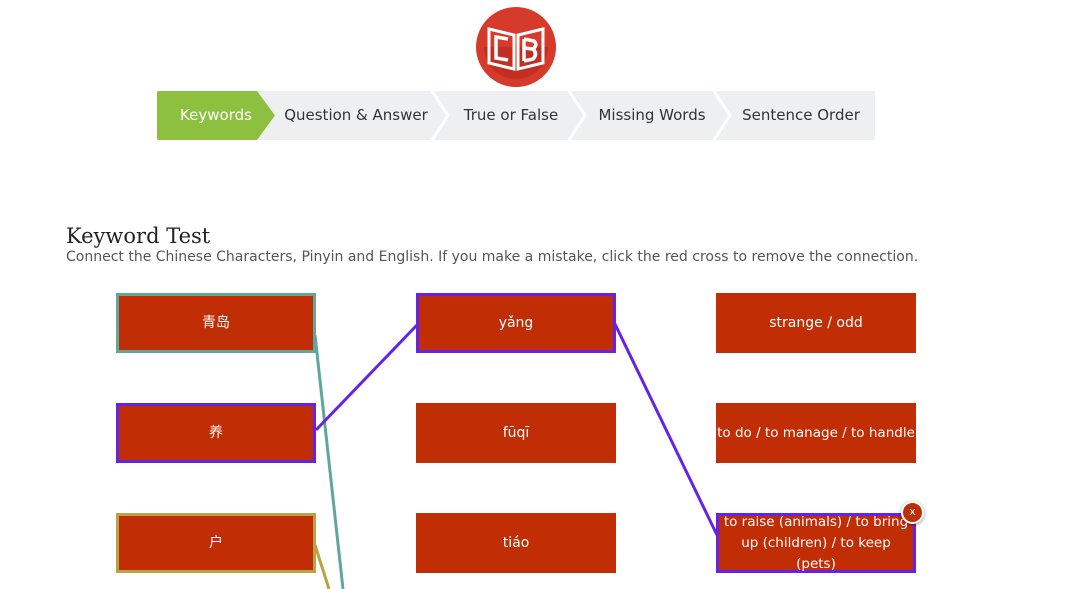 The width and height of the screenshot is (1091, 589). I want to click on english-card: strange / odd, so click(816, 323).